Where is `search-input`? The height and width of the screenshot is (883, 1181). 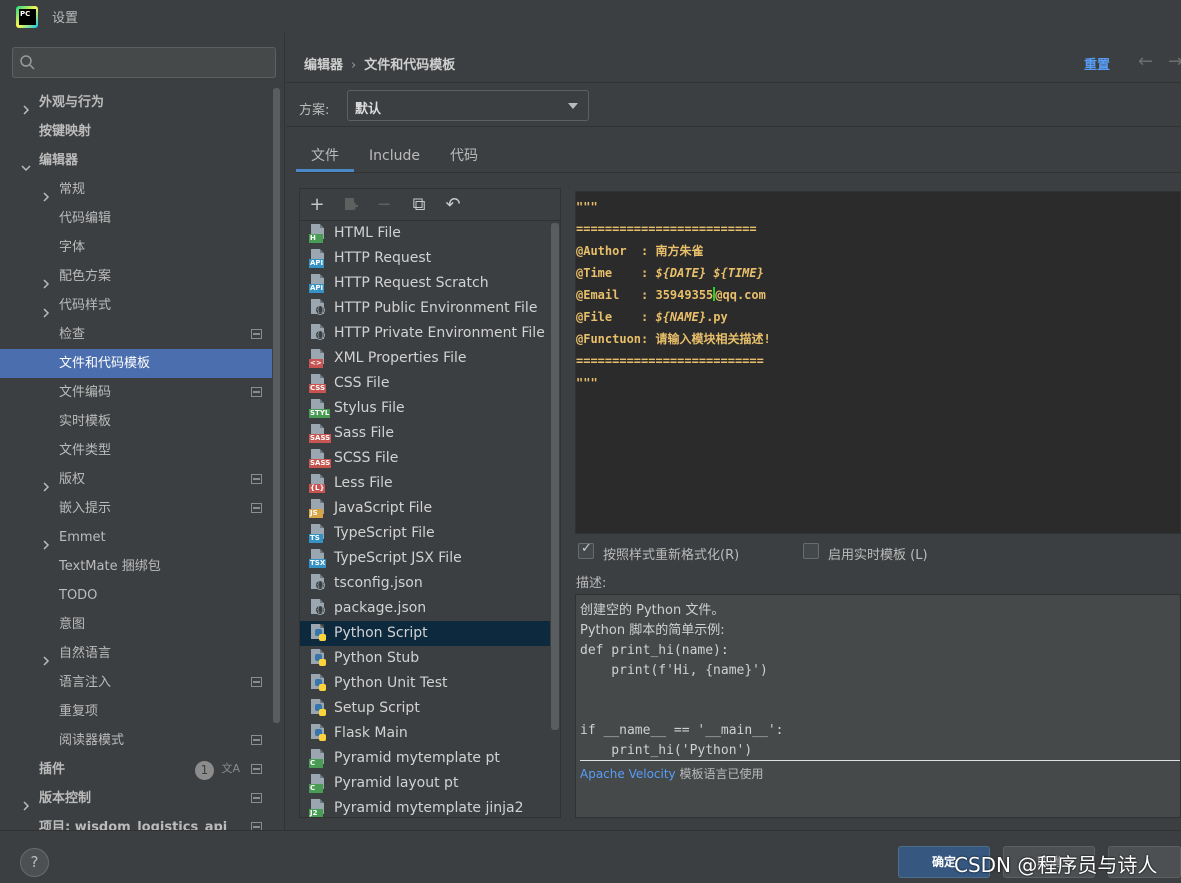 search-input is located at coordinates (144, 62).